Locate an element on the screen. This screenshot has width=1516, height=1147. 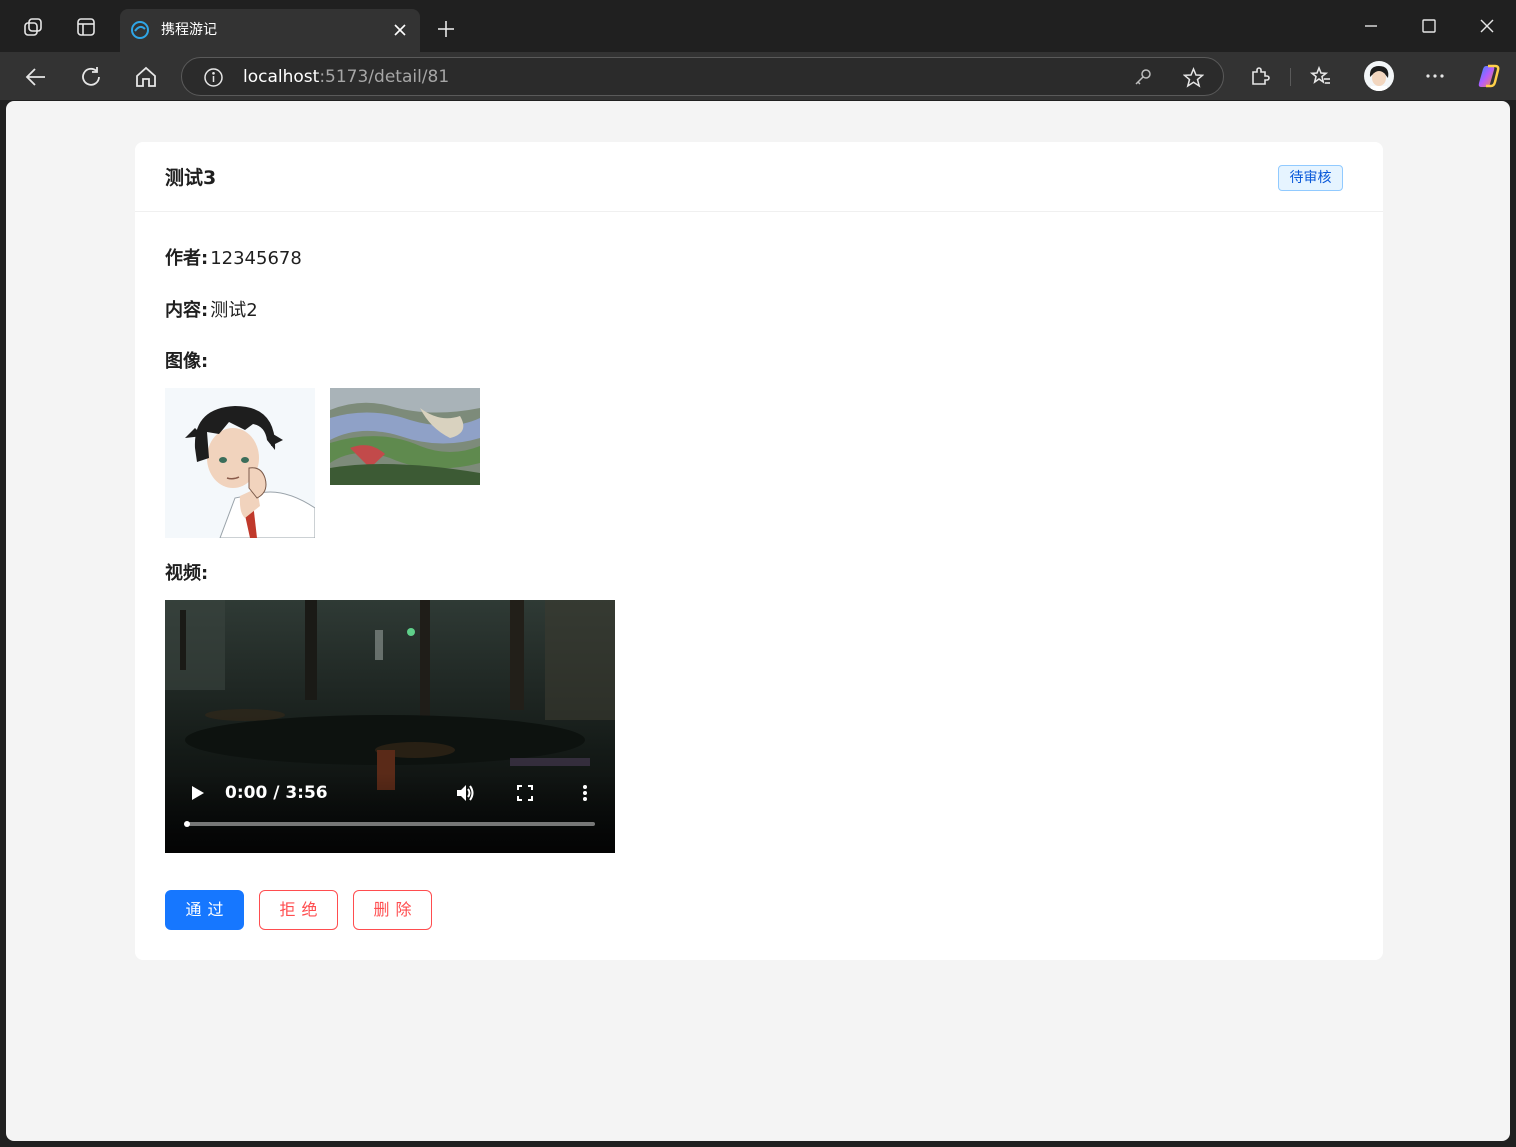
delete-button: 删除 is located at coordinates (392, 910).